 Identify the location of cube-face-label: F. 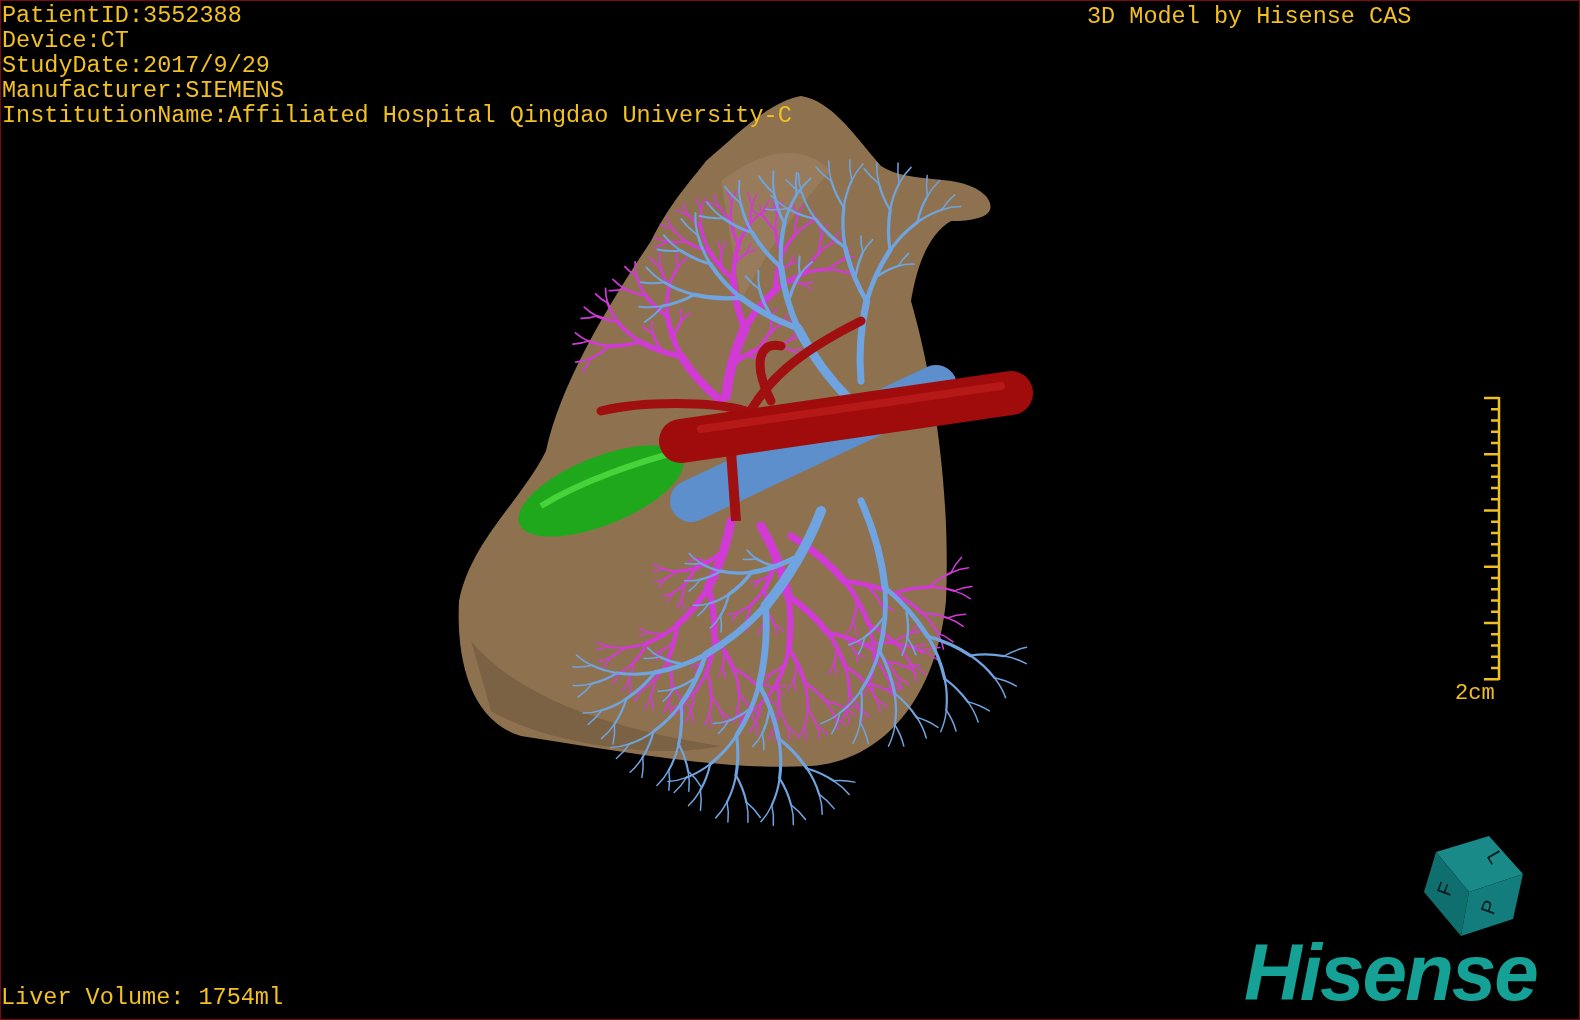
(1445, 889).